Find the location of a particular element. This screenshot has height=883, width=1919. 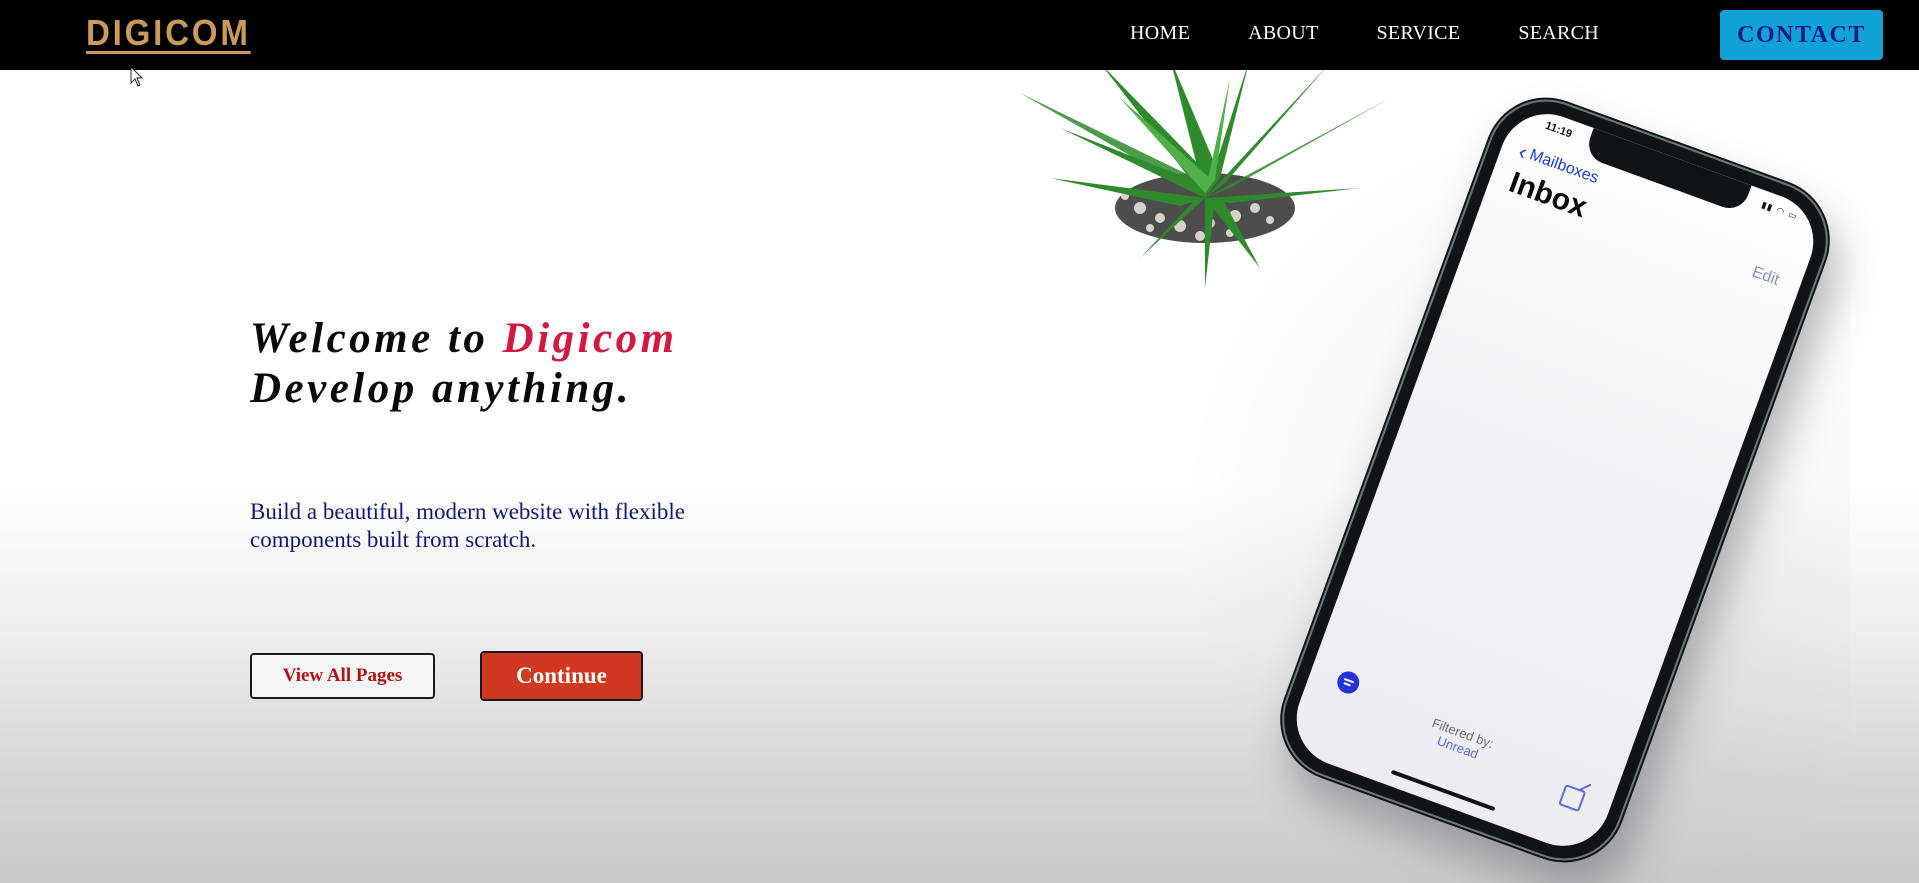

nav-link-service: SERVICE is located at coordinates (1418, 33).